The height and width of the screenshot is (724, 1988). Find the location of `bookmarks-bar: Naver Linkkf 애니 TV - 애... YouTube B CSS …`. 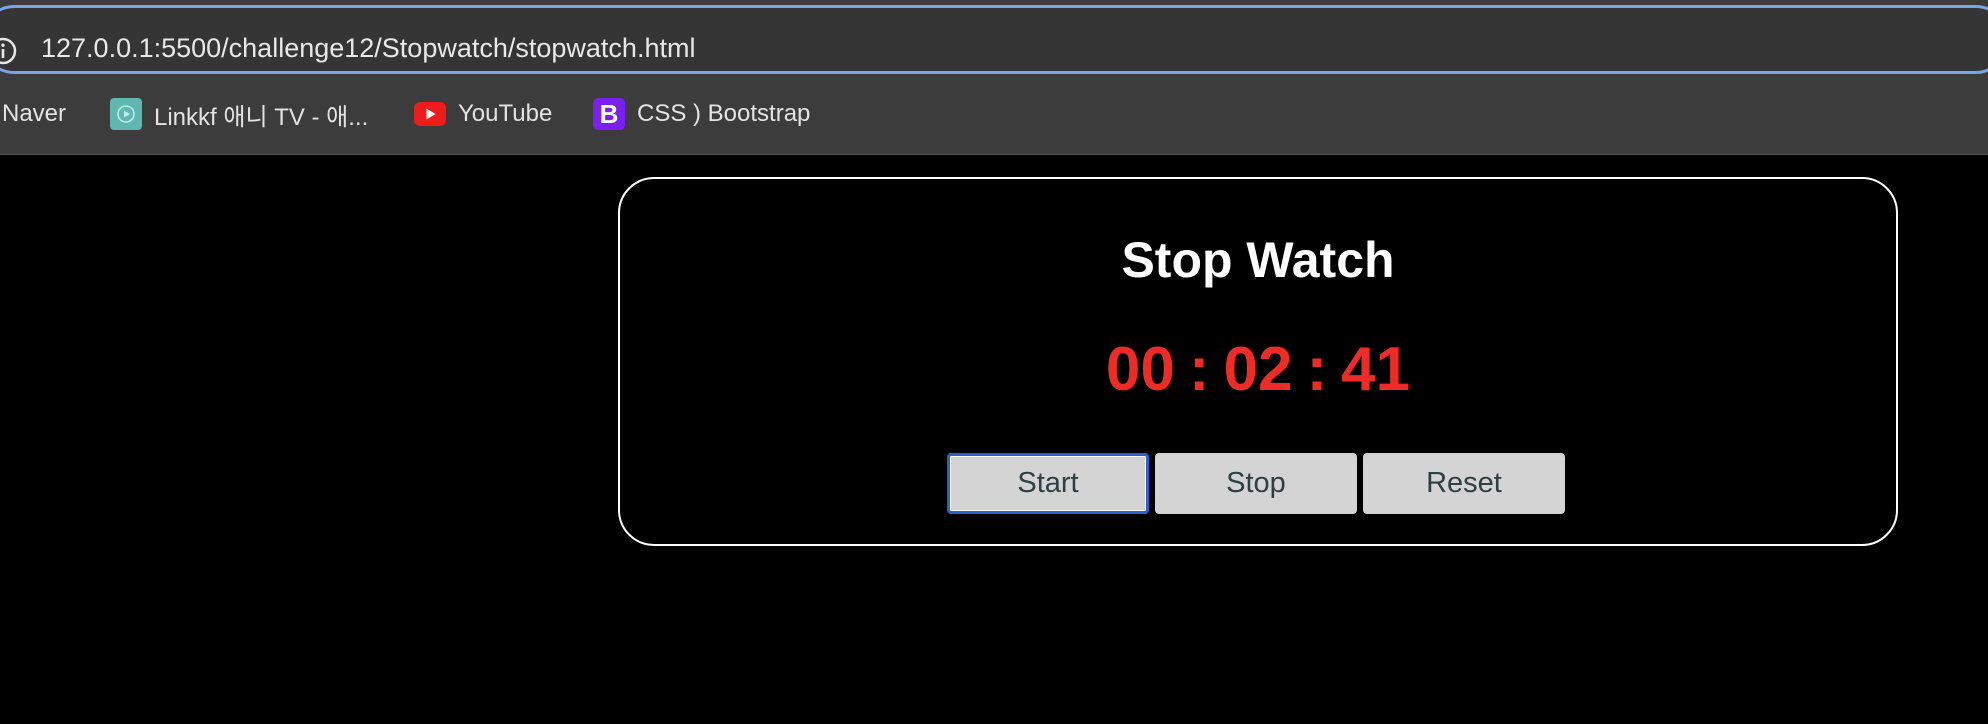

bookmarks-bar: Naver Linkkf 애니 TV - 애... YouTube B CSS … is located at coordinates (994, 114).